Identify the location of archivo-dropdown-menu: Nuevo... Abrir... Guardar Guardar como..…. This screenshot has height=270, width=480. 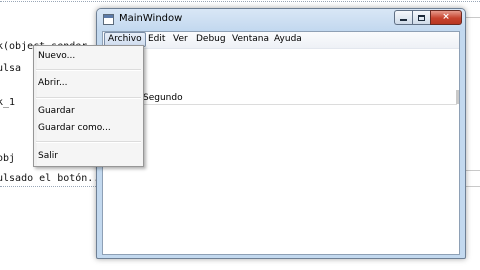
(88, 106).